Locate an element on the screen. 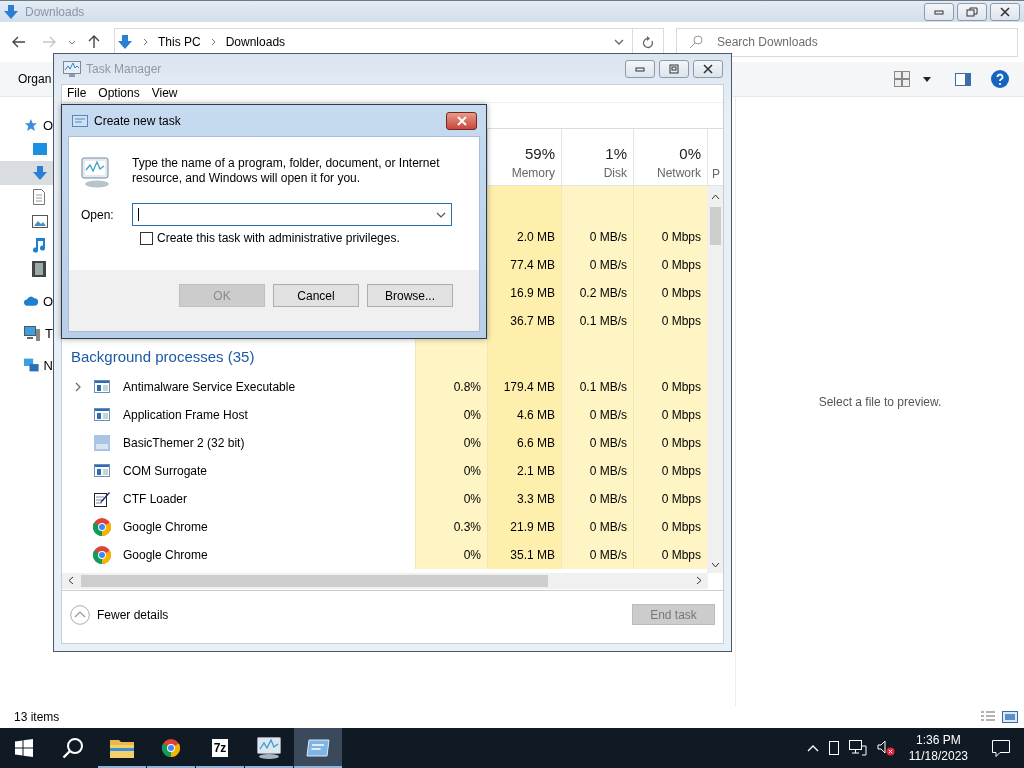 The height and width of the screenshot is (768, 1024). nav-item: N is located at coordinates (26, 365).